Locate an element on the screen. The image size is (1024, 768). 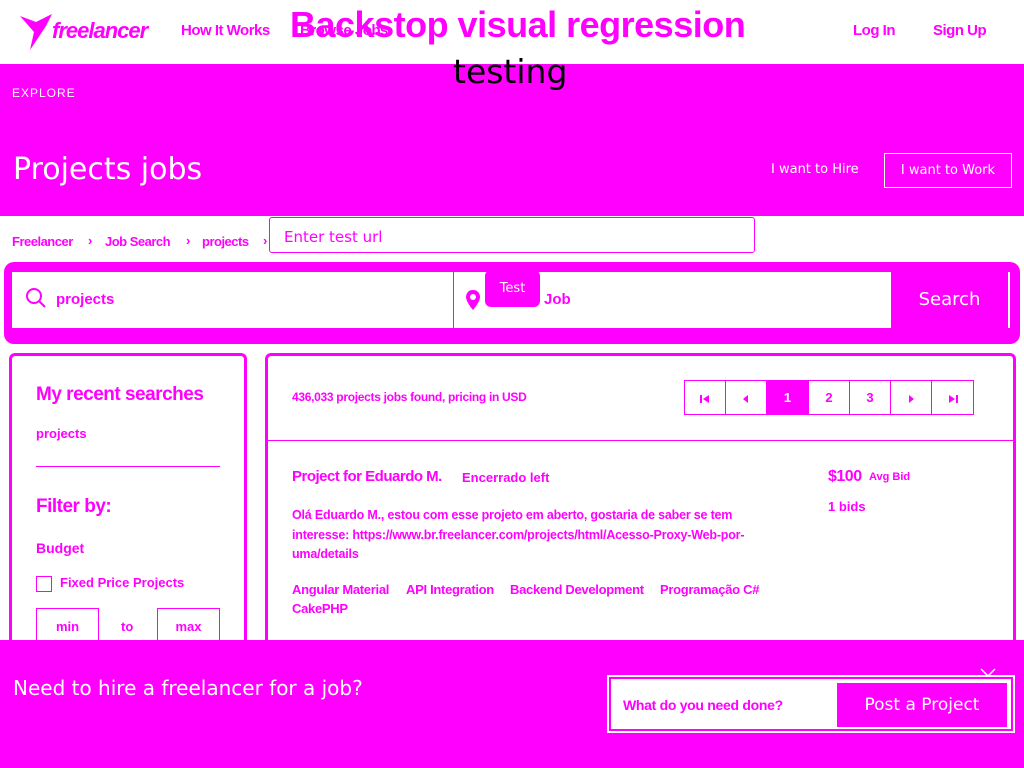
banner-heading: Need to hire a freelancer for a job? is located at coordinates (188, 688).